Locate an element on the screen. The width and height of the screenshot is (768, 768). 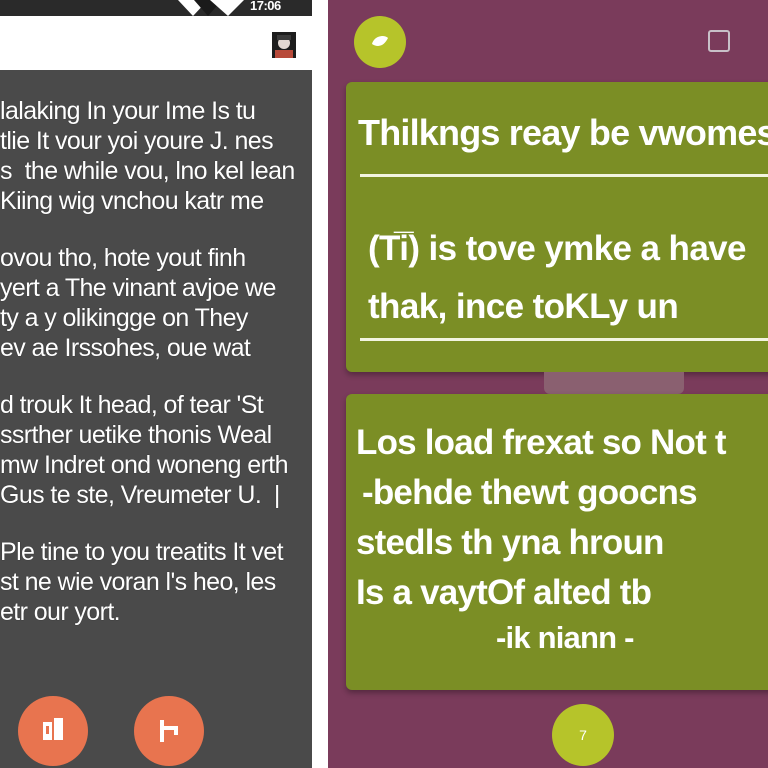
leaf-button is located at coordinates (380, 42).